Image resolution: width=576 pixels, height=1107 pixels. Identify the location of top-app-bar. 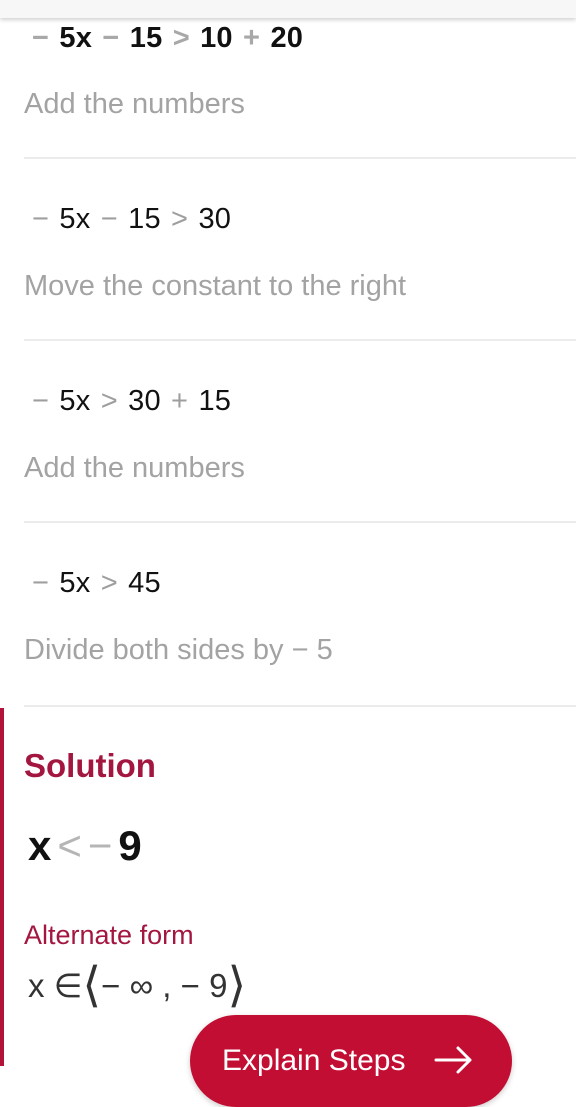
(288, 9).